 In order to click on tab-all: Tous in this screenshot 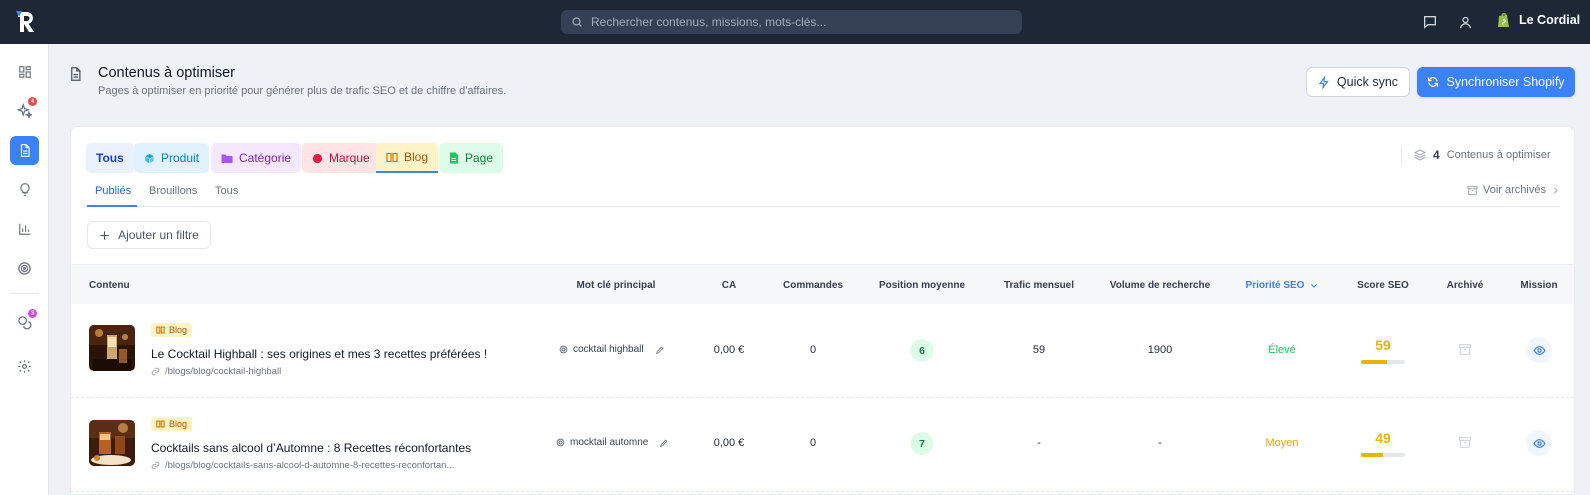, I will do `click(110, 158)`.